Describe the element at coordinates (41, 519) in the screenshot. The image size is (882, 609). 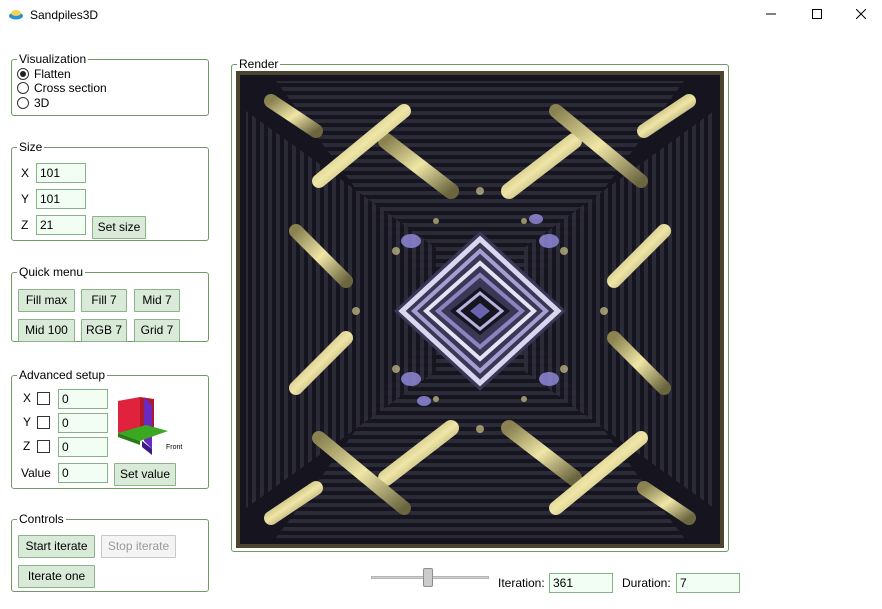
I see `controls-legend: Controls` at that location.